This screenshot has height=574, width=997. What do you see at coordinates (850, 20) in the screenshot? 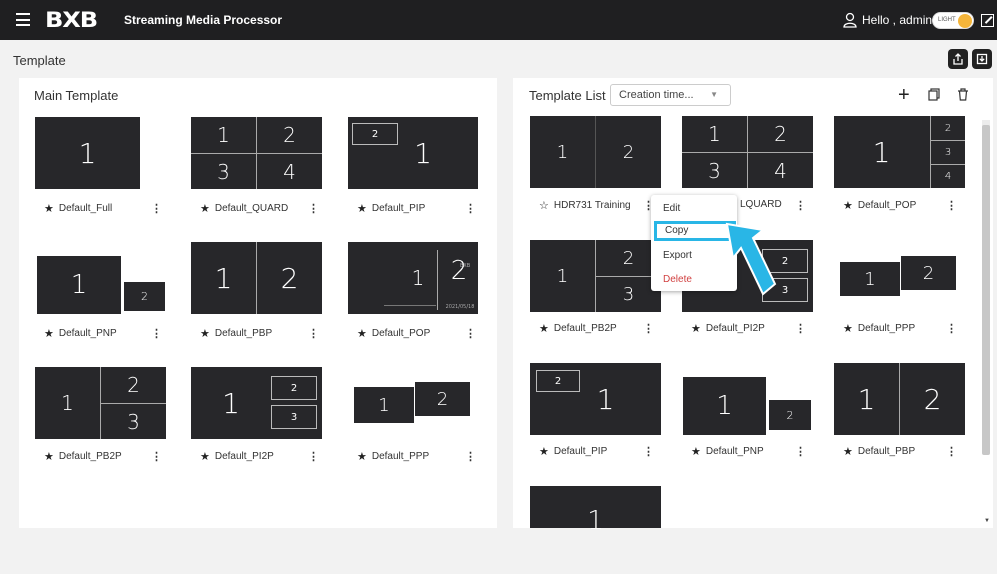
I see `user-icon` at bounding box center [850, 20].